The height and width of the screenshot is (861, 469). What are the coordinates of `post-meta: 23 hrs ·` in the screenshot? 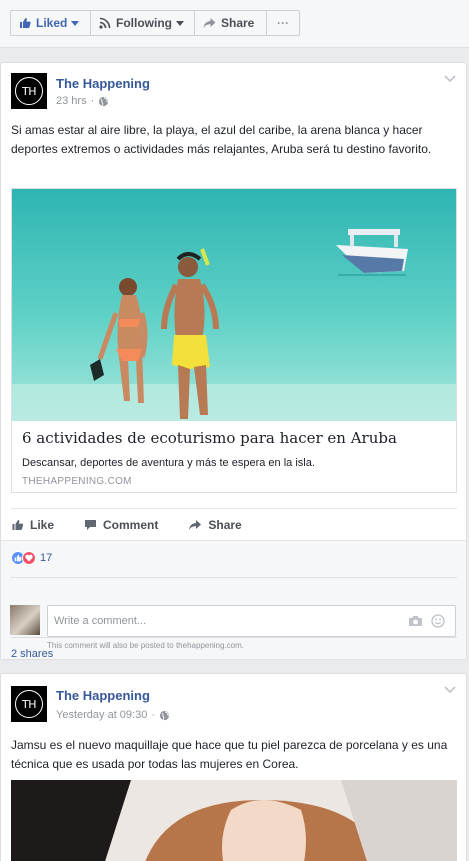 It's located at (82, 101).